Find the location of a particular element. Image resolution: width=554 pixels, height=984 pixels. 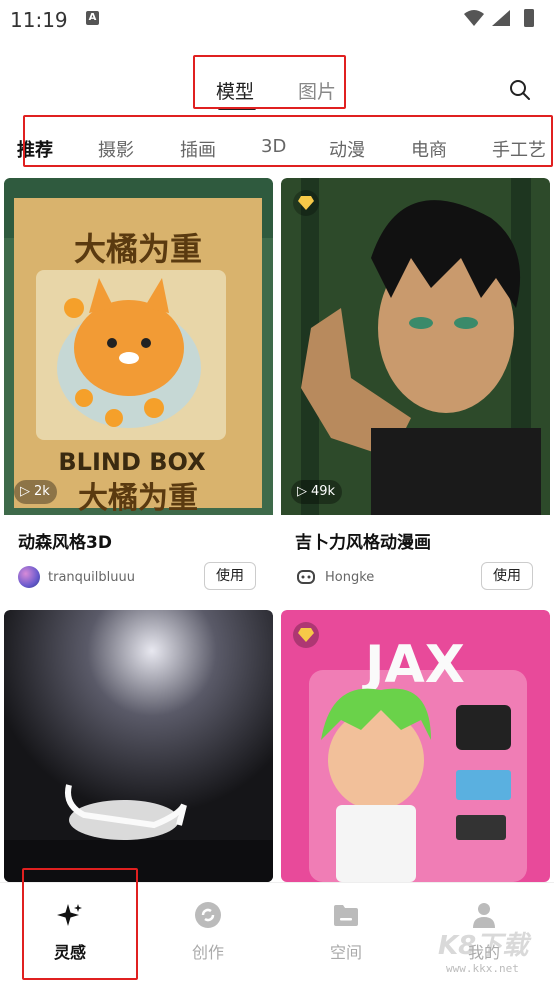

box-label: BLIND BOX is located at coordinates (132, 462).